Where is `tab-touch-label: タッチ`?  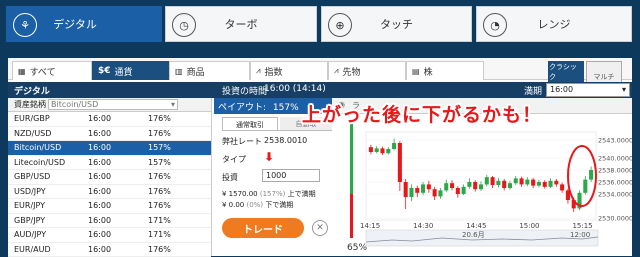
tab-touch-label: タッチ is located at coordinates (396, 24).